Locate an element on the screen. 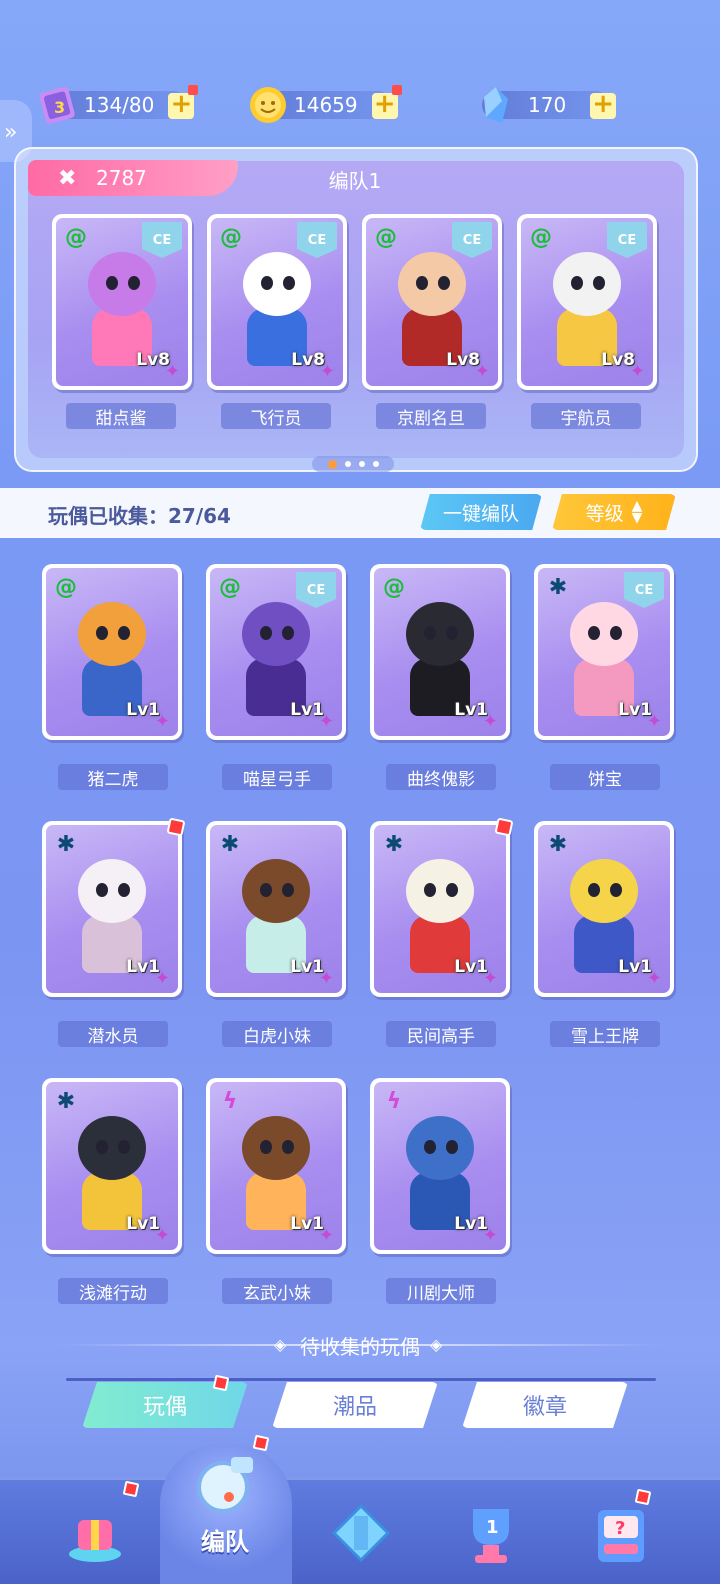  whistle-icon is located at coordinates (225, 1485).